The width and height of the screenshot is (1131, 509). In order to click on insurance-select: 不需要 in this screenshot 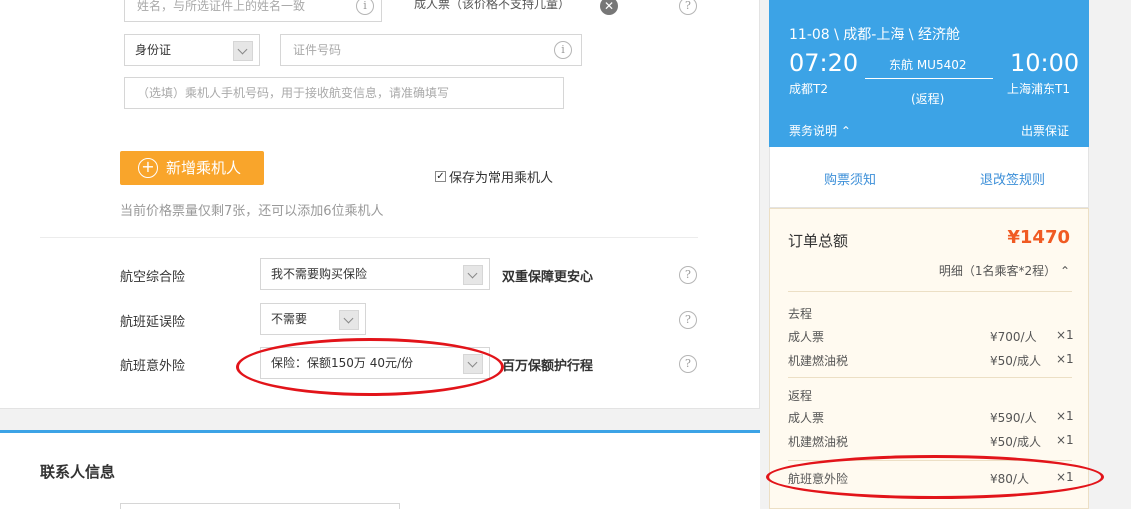, I will do `click(313, 319)`.